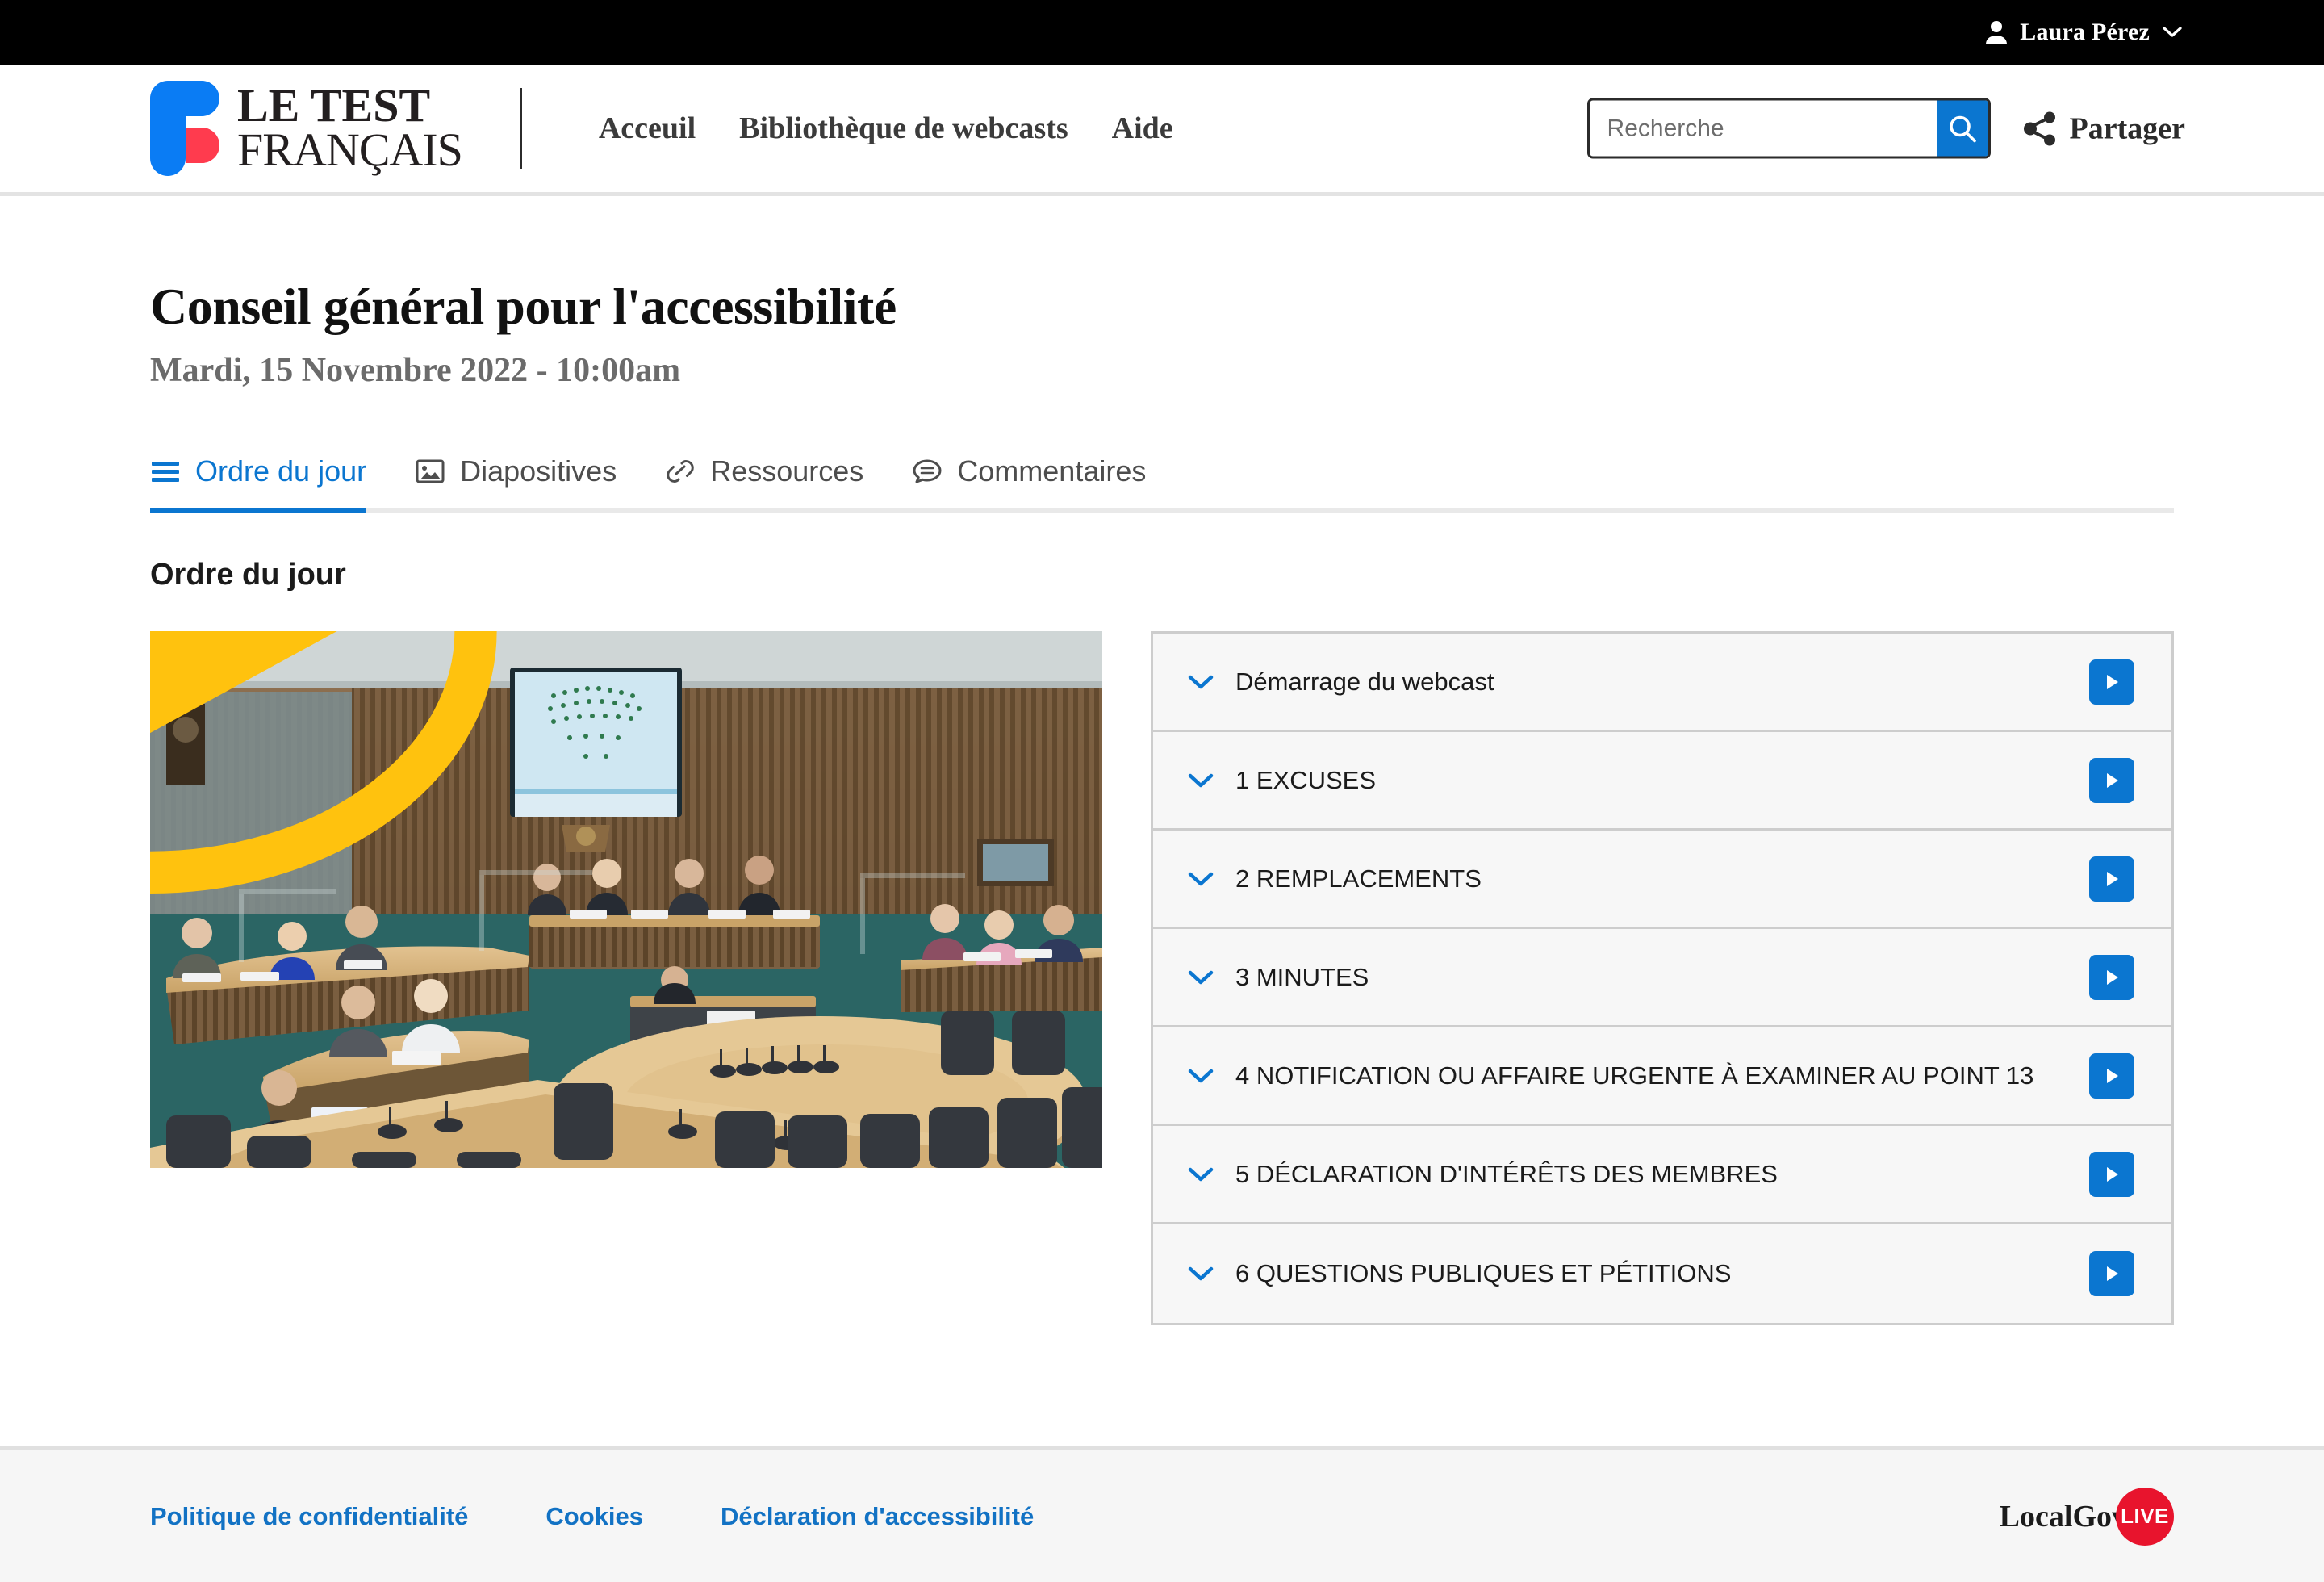 This screenshot has height=1582, width=2324. I want to click on tab-ordre-du-jour: Ordre du jour, so click(259, 483).